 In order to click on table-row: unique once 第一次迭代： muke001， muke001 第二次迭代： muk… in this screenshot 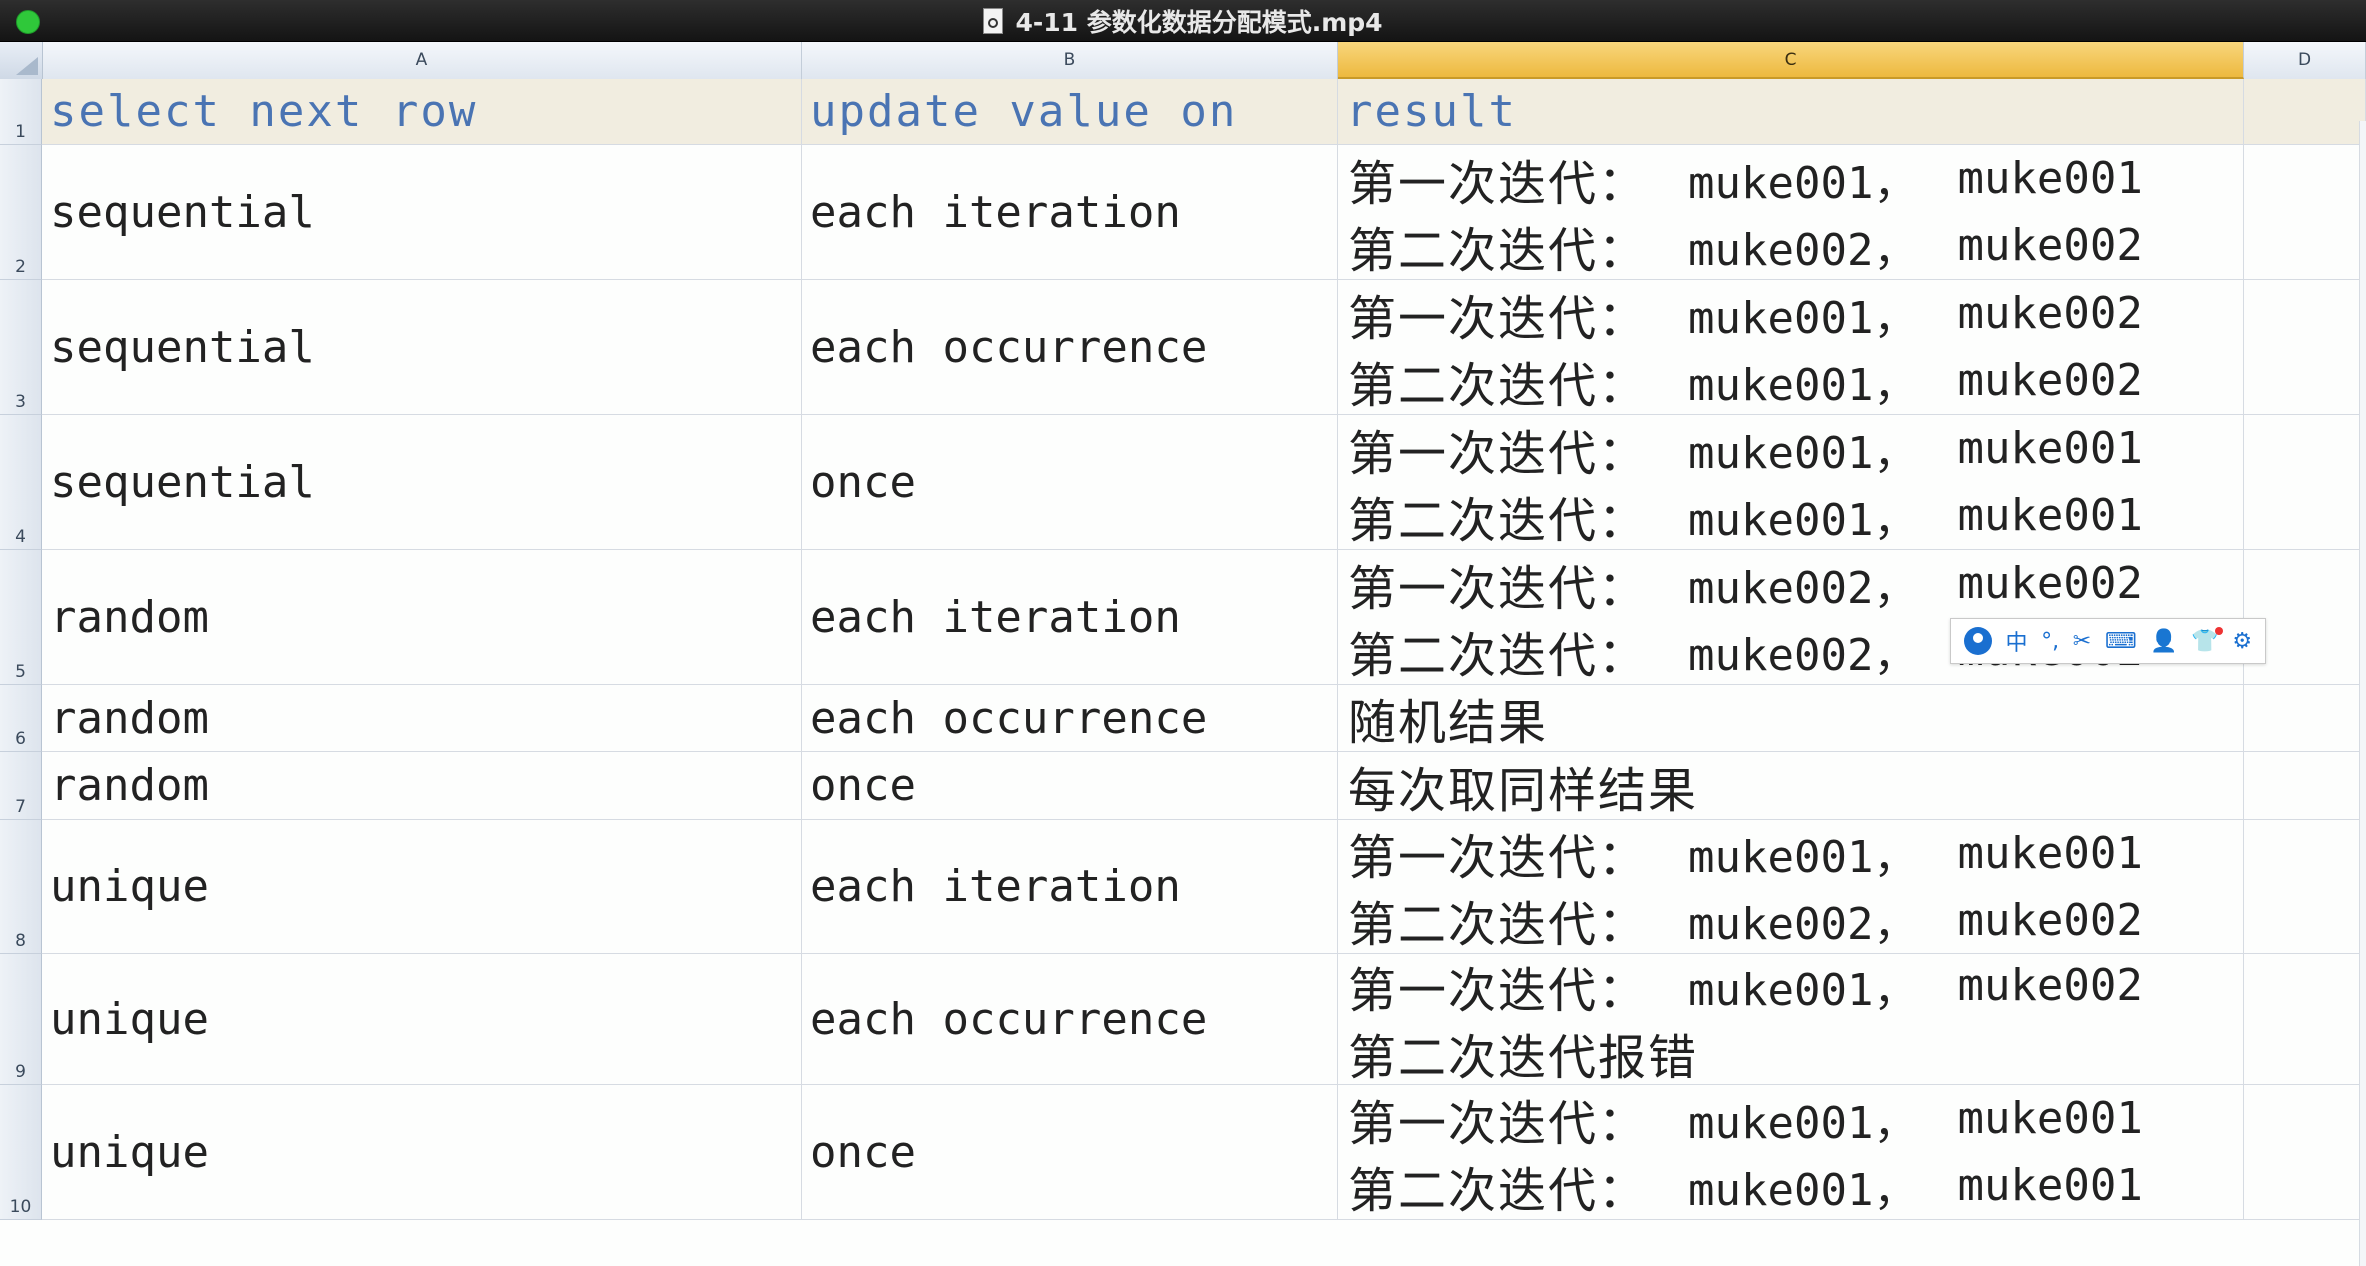, I will do `click(1204, 1152)`.